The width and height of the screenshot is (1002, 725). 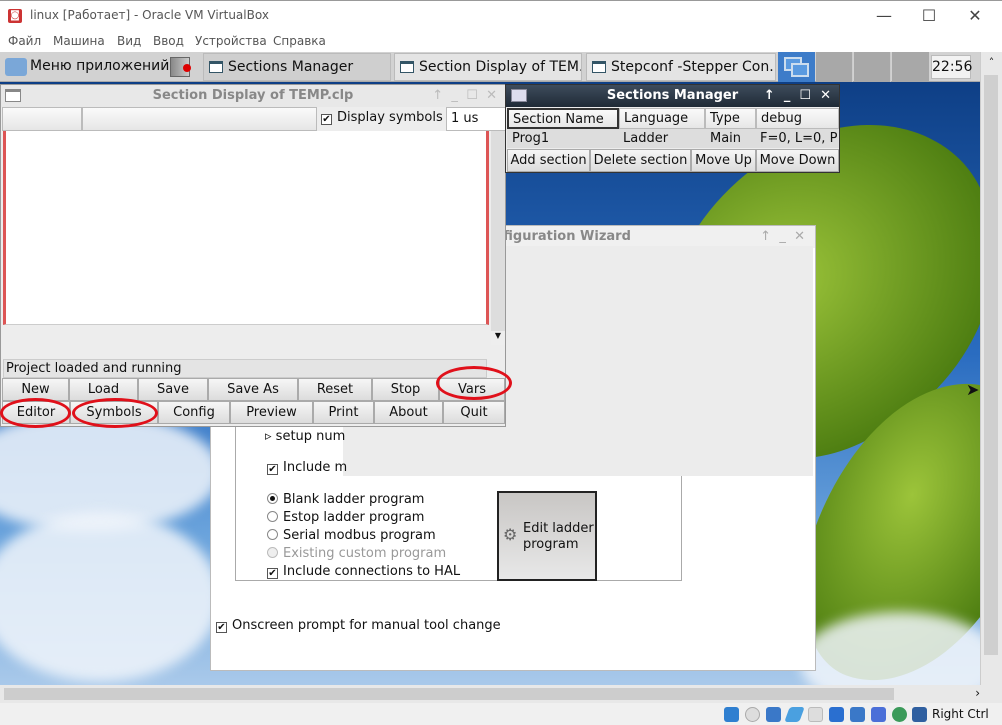 What do you see at coordinates (975, 16) in the screenshot?
I see `close-icon: ✕` at bounding box center [975, 16].